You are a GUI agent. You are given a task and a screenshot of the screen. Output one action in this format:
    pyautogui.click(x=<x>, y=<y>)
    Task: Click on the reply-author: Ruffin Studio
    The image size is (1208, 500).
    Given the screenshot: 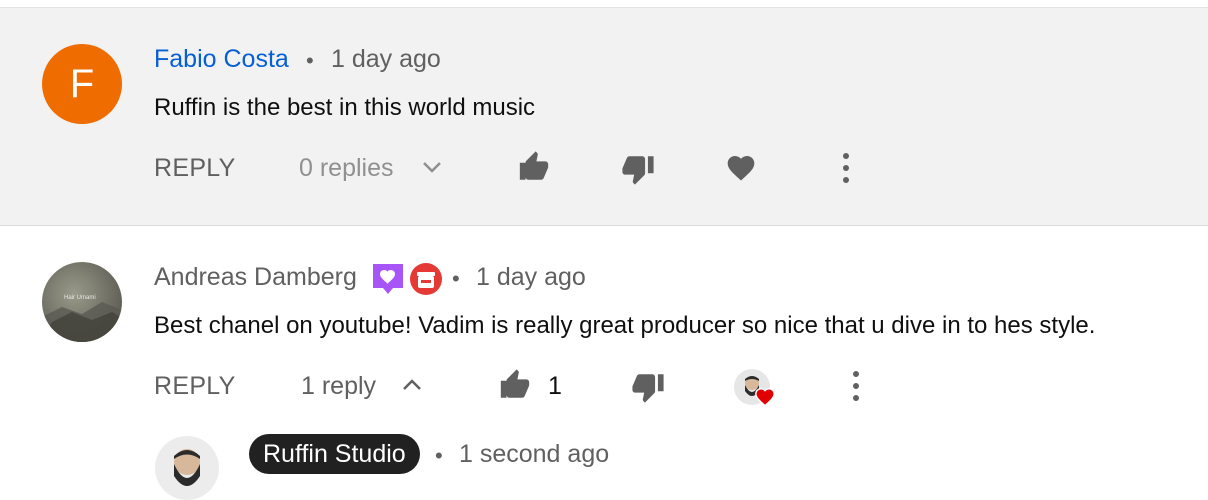 What is the action you would take?
    pyautogui.click(x=334, y=453)
    